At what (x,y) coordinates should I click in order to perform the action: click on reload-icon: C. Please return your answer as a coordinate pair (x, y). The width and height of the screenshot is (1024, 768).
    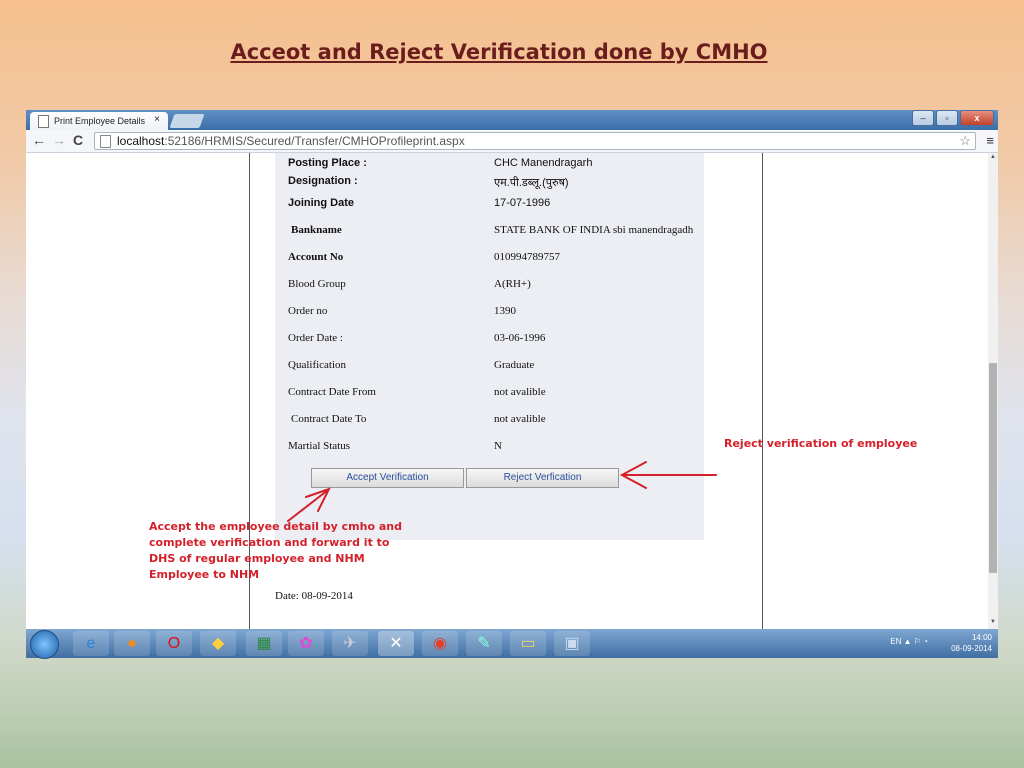
    Looking at the image, I should click on (78, 140).